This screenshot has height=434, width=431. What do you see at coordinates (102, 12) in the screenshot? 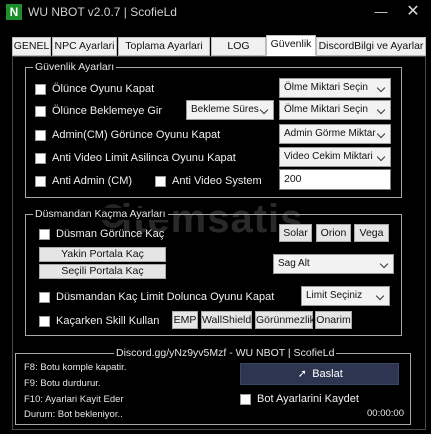
I see `window-title: WU NBOT v2.0.7 | ScofieLd` at bounding box center [102, 12].